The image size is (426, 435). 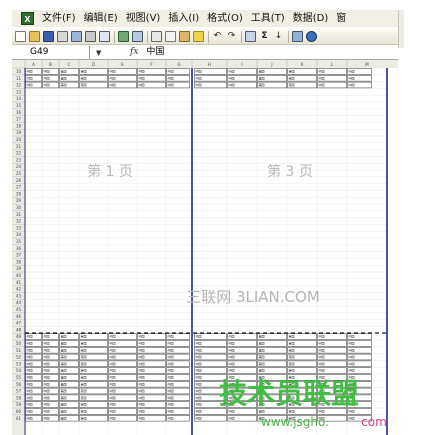 What do you see at coordinates (19, 309) in the screenshot?
I see `row-number-45: 45` at bounding box center [19, 309].